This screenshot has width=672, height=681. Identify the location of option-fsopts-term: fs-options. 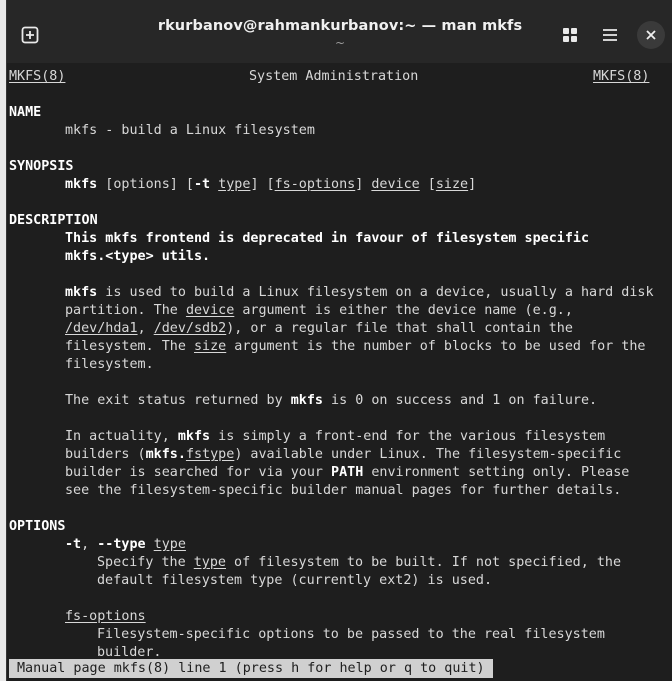
(105, 616).